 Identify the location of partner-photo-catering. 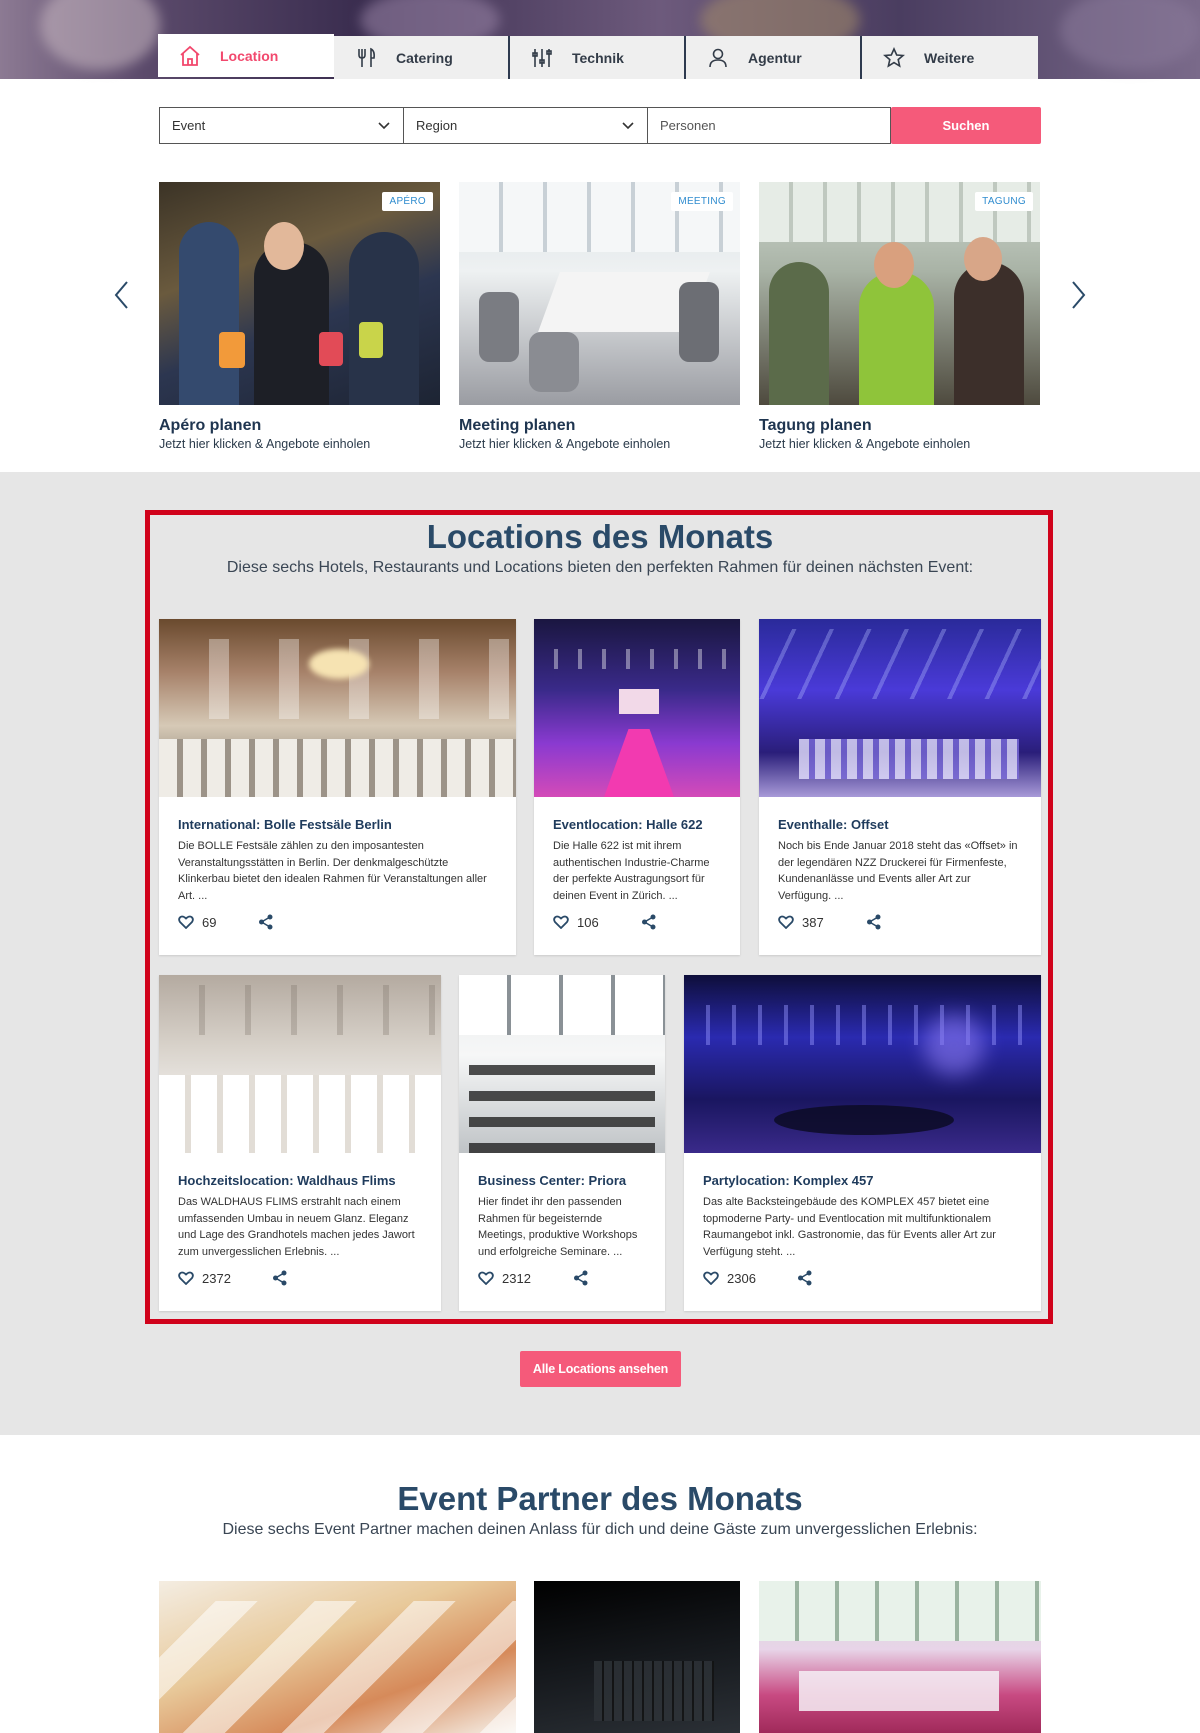
(337, 1657).